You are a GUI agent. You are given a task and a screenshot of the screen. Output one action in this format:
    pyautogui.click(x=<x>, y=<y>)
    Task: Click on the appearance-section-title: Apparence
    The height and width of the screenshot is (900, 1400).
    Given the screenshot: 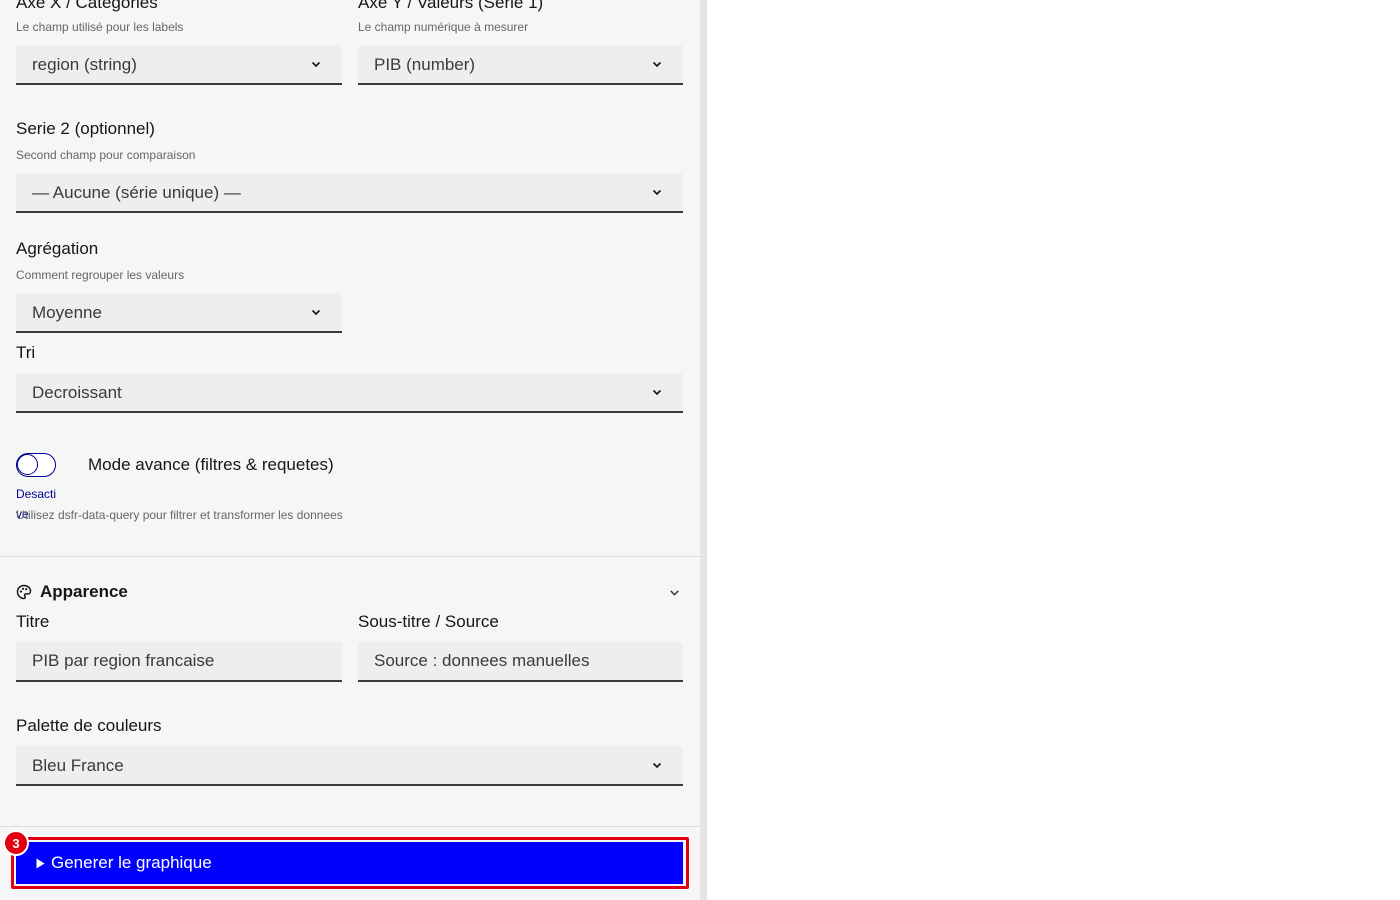 What is the action you would take?
    pyautogui.click(x=84, y=591)
    